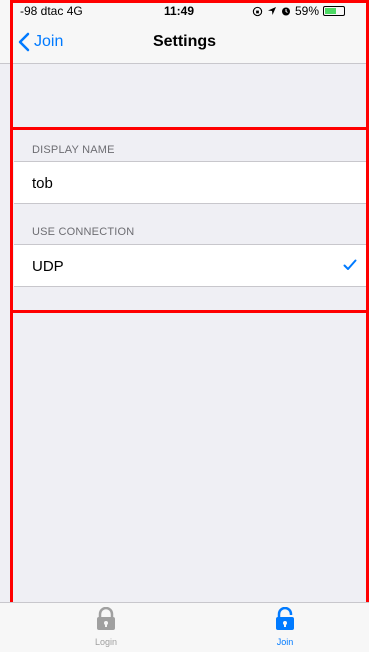 This screenshot has width=369, height=652. What do you see at coordinates (73, 150) in the screenshot?
I see `section-header-display-name: DISPLAY NAME` at bounding box center [73, 150].